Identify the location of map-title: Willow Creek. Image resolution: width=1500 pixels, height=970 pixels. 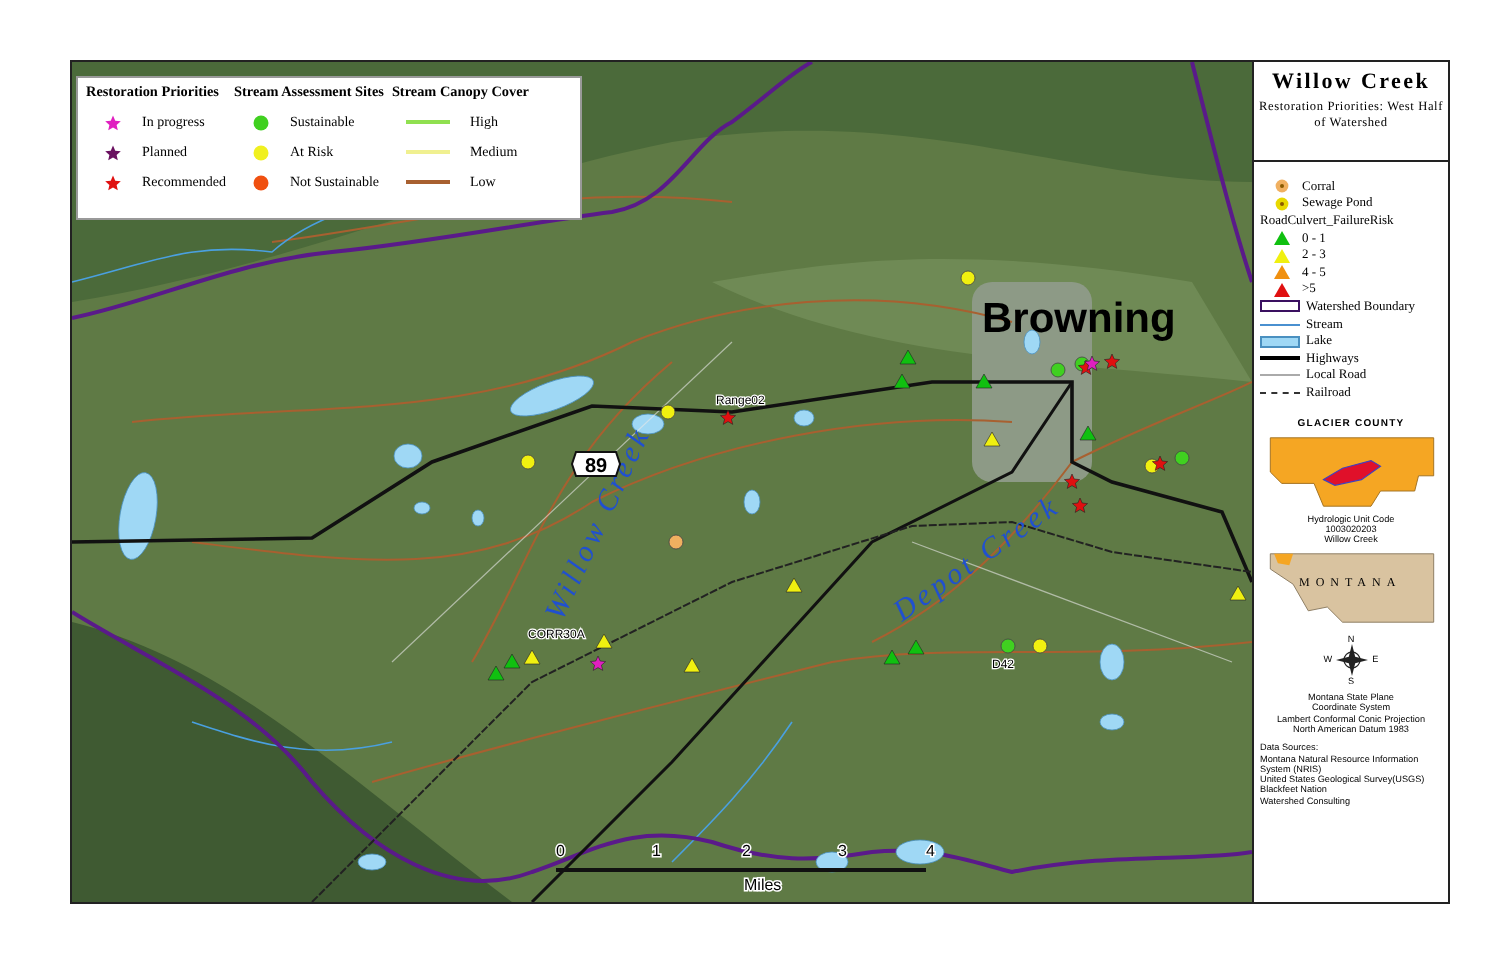
(1351, 82).